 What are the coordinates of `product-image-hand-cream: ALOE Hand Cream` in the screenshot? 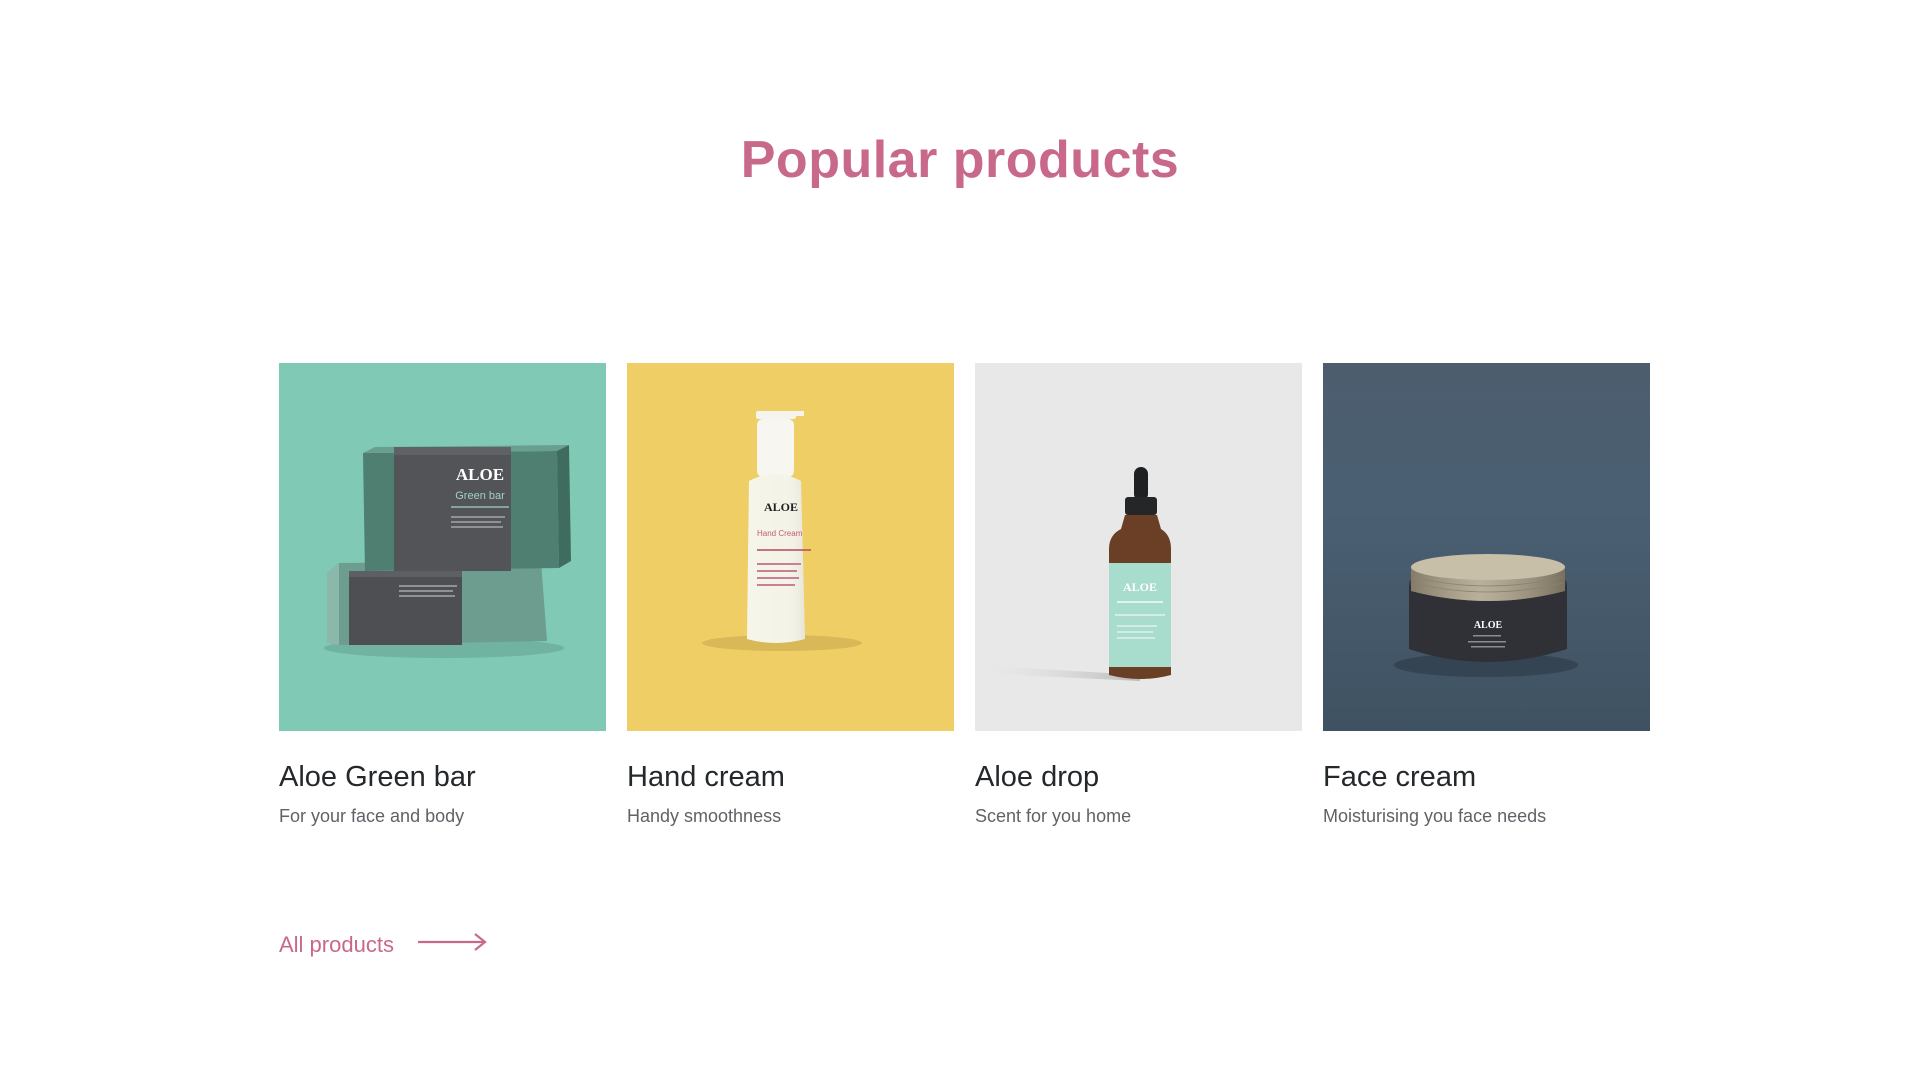 It's located at (790, 547).